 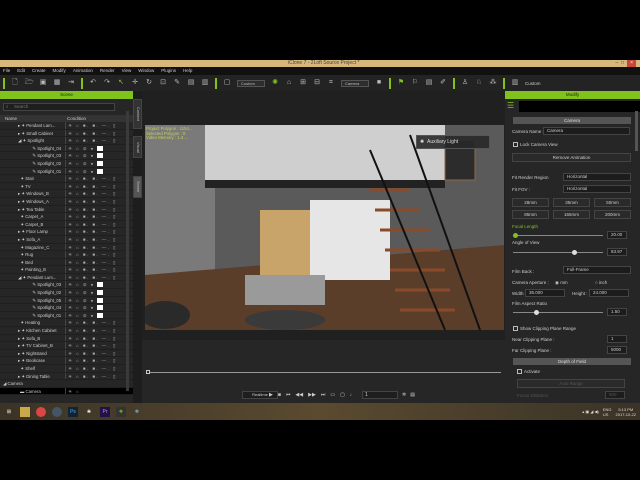 What do you see at coordinates (43, 83) in the screenshot?
I see `save-icon: ▣` at bounding box center [43, 83].